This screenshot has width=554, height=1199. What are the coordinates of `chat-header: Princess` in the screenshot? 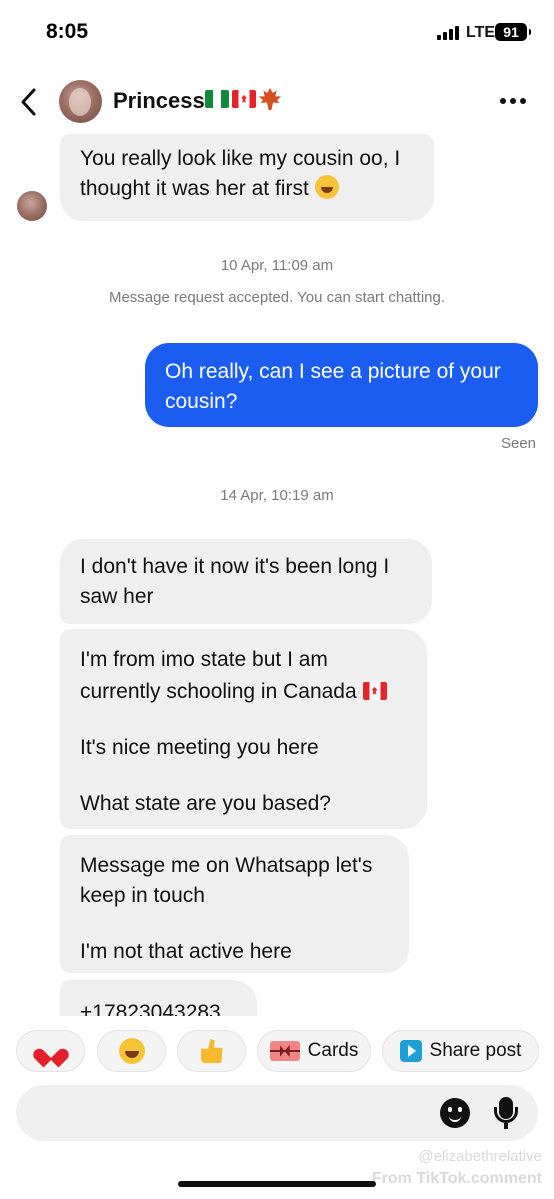 It's located at (277, 102).